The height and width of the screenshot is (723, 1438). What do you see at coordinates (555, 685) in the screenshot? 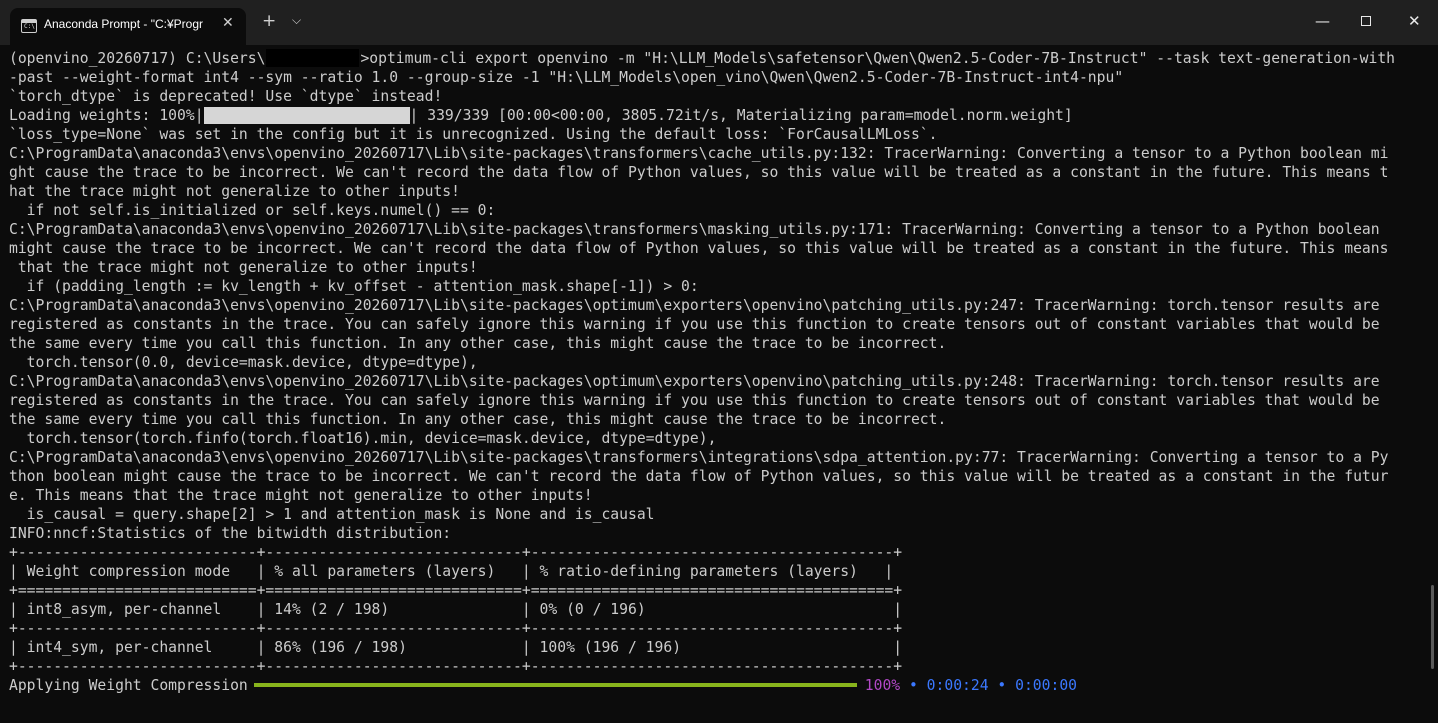
I see `compression-progress-bar` at bounding box center [555, 685].